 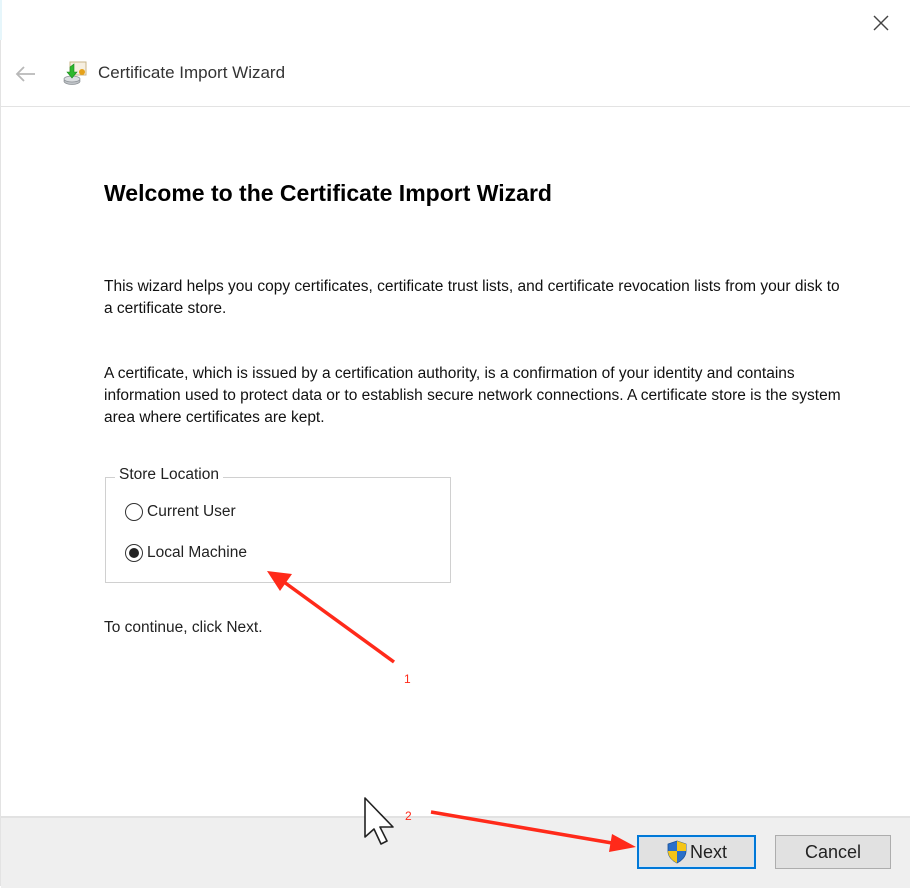 What do you see at coordinates (192, 72) in the screenshot?
I see `wizard-title: Certificate Import Wizard` at bounding box center [192, 72].